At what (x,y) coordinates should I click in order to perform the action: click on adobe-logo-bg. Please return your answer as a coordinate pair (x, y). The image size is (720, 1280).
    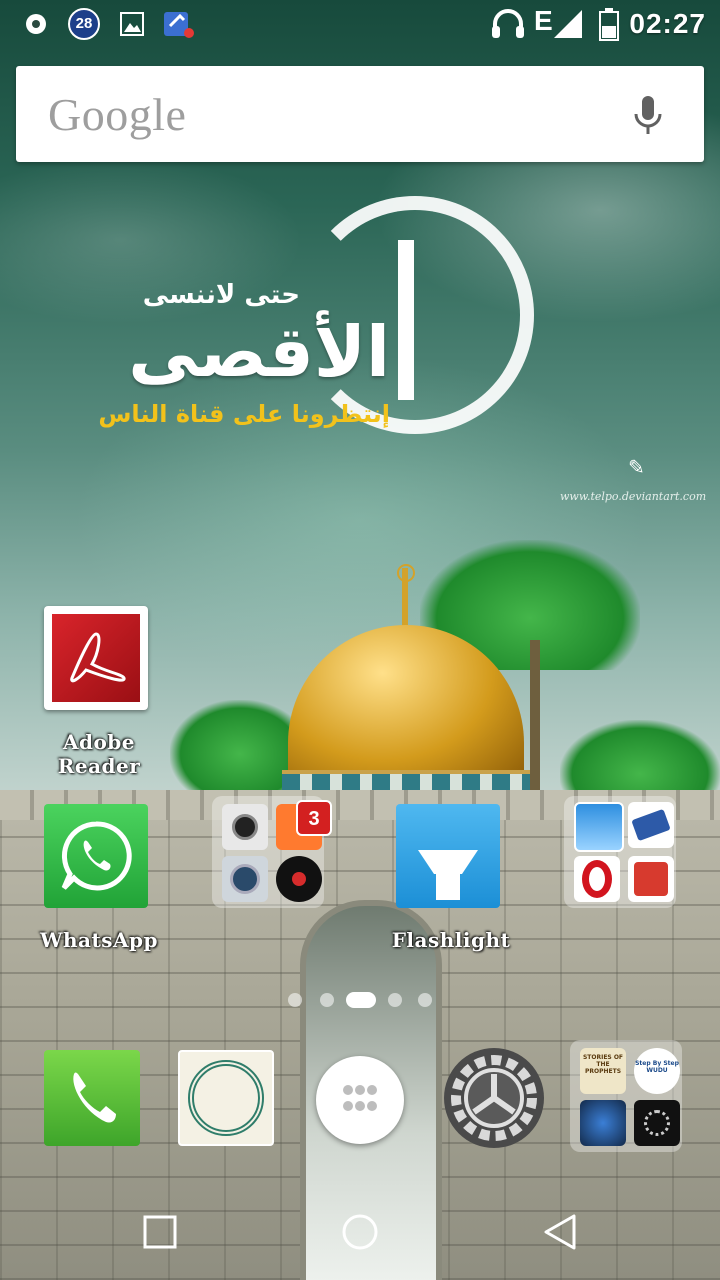
    Looking at the image, I should click on (96, 658).